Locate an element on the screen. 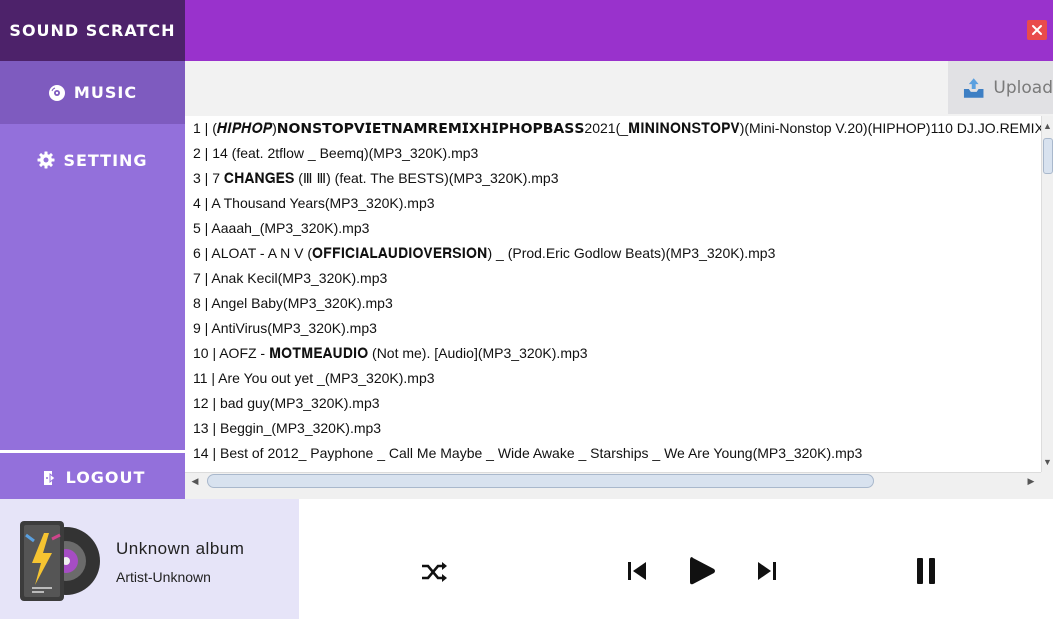 This screenshot has height=619, width=1053. app-title: SOUND SCRATCH is located at coordinates (92, 30).